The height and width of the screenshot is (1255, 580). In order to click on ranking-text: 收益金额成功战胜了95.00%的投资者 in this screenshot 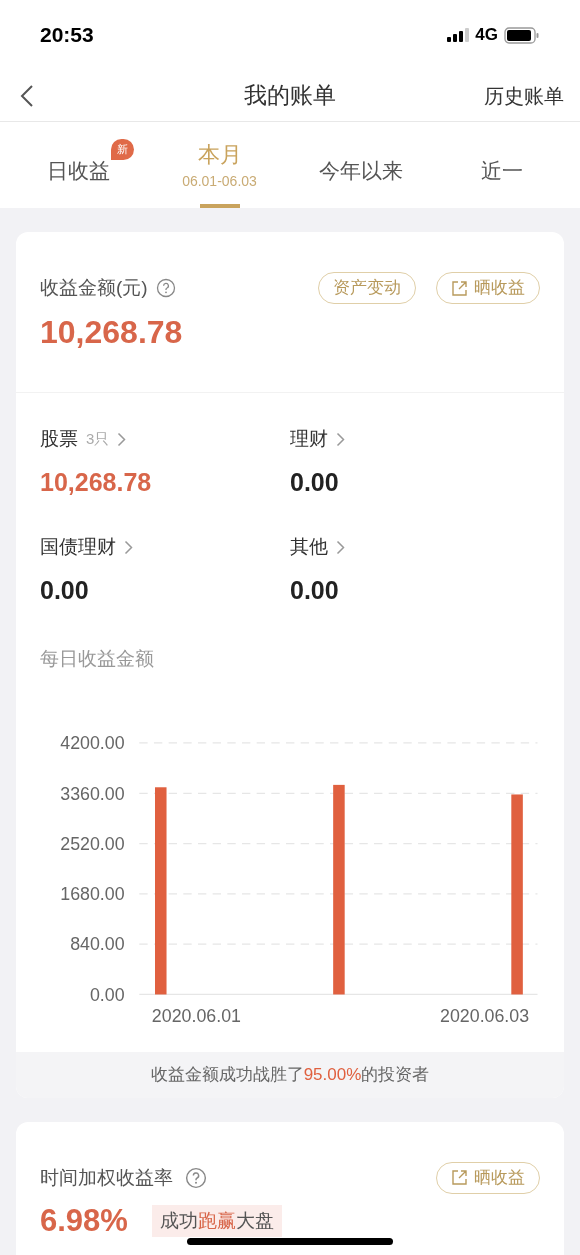, I will do `click(290, 1075)`.